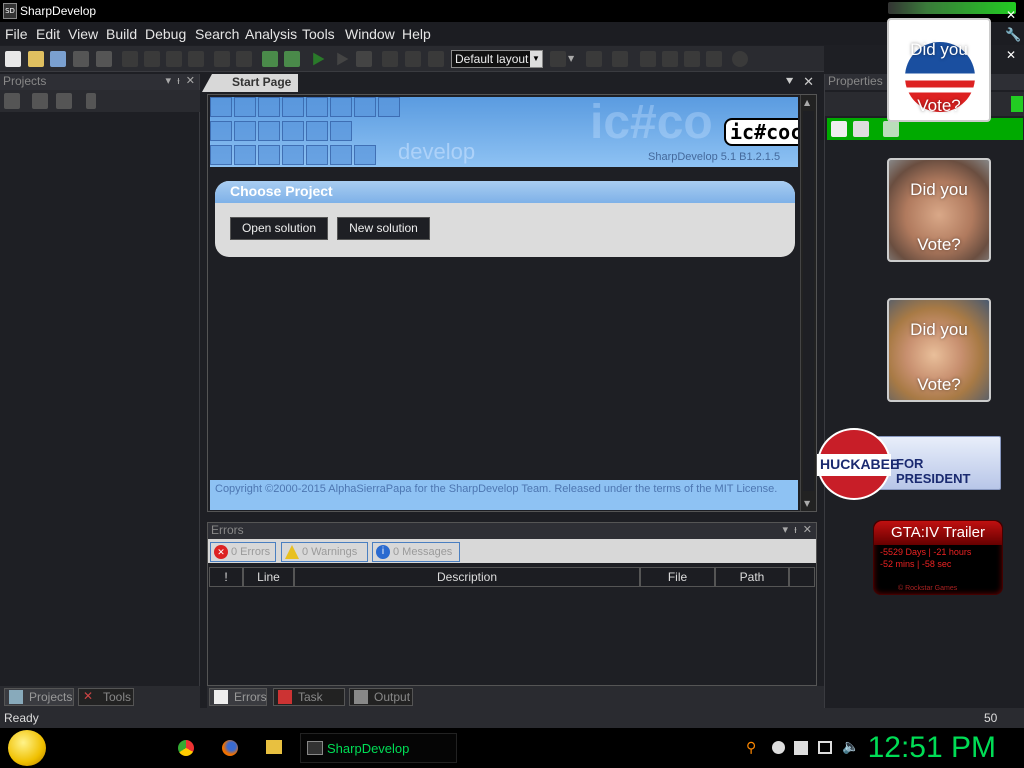  I want to click on cut-icon, so click(130, 59).